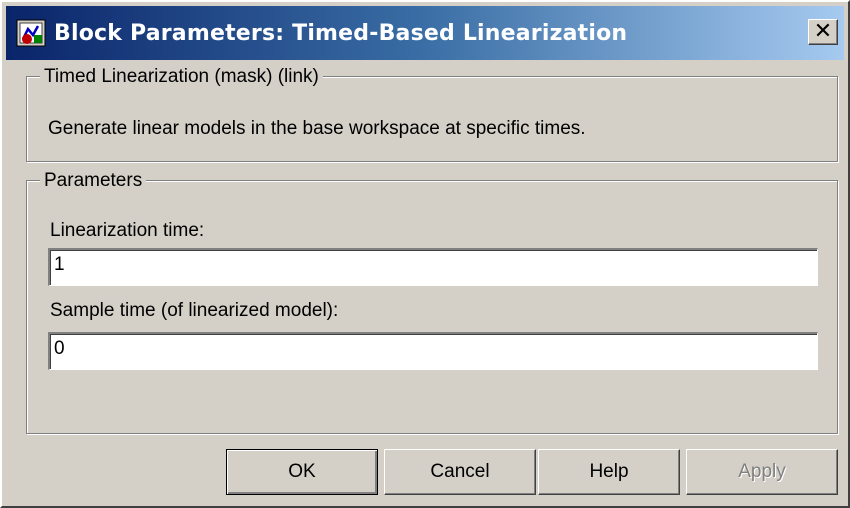 Image resolution: width=850 pixels, height=508 pixels. What do you see at coordinates (32, 33) in the screenshot?
I see `simulink-block-icon` at bounding box center [32, 33].